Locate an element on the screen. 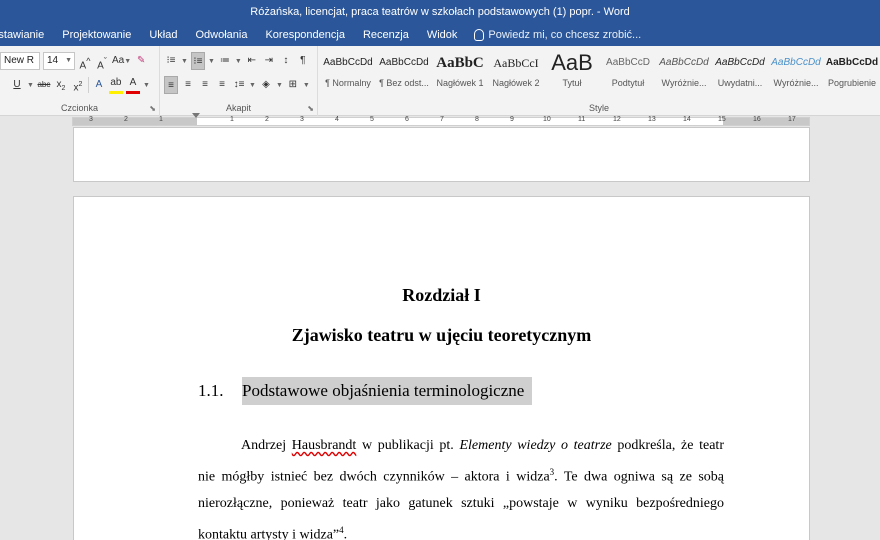 The height and width of the screenshot is (540, 880). ruler-number: 12 is located at coordinates (617, 119).